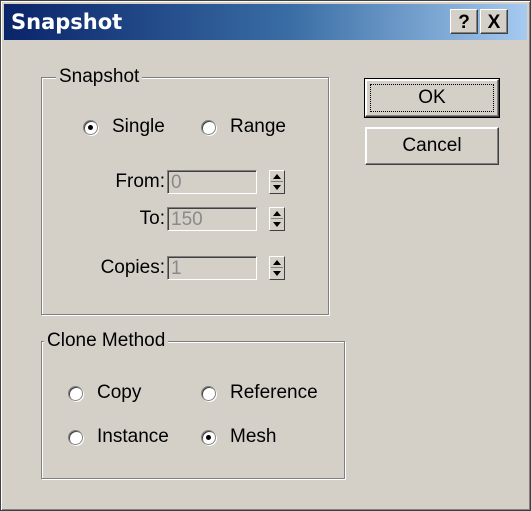  What do you see at coordinates (208, 393) in the screenshot?
I see `reference-radio-indicator` at bounding box center [208, 393].